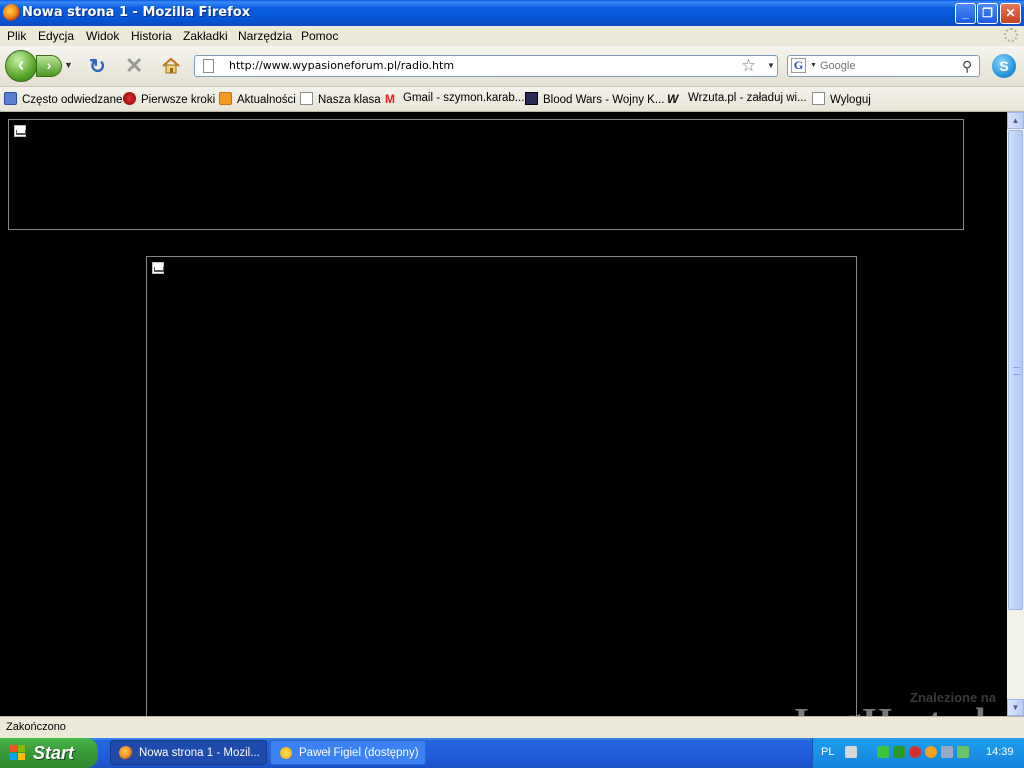  I want to click on safely-remove-icon, so click(963, 752).